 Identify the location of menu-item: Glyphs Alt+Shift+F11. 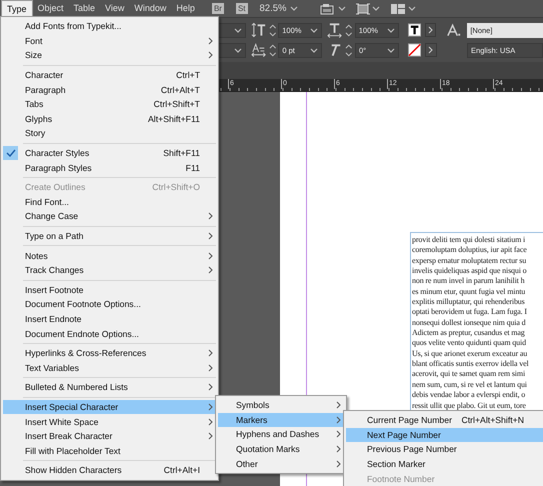
(109, 119).